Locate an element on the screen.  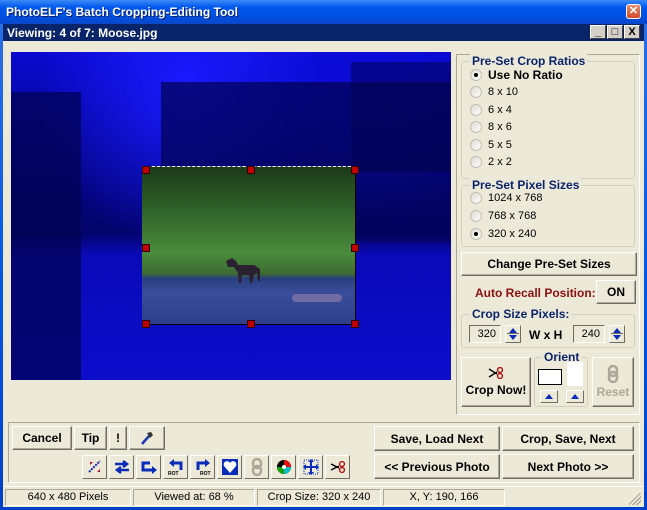
scissors-button is located at coordinates (337, 467).